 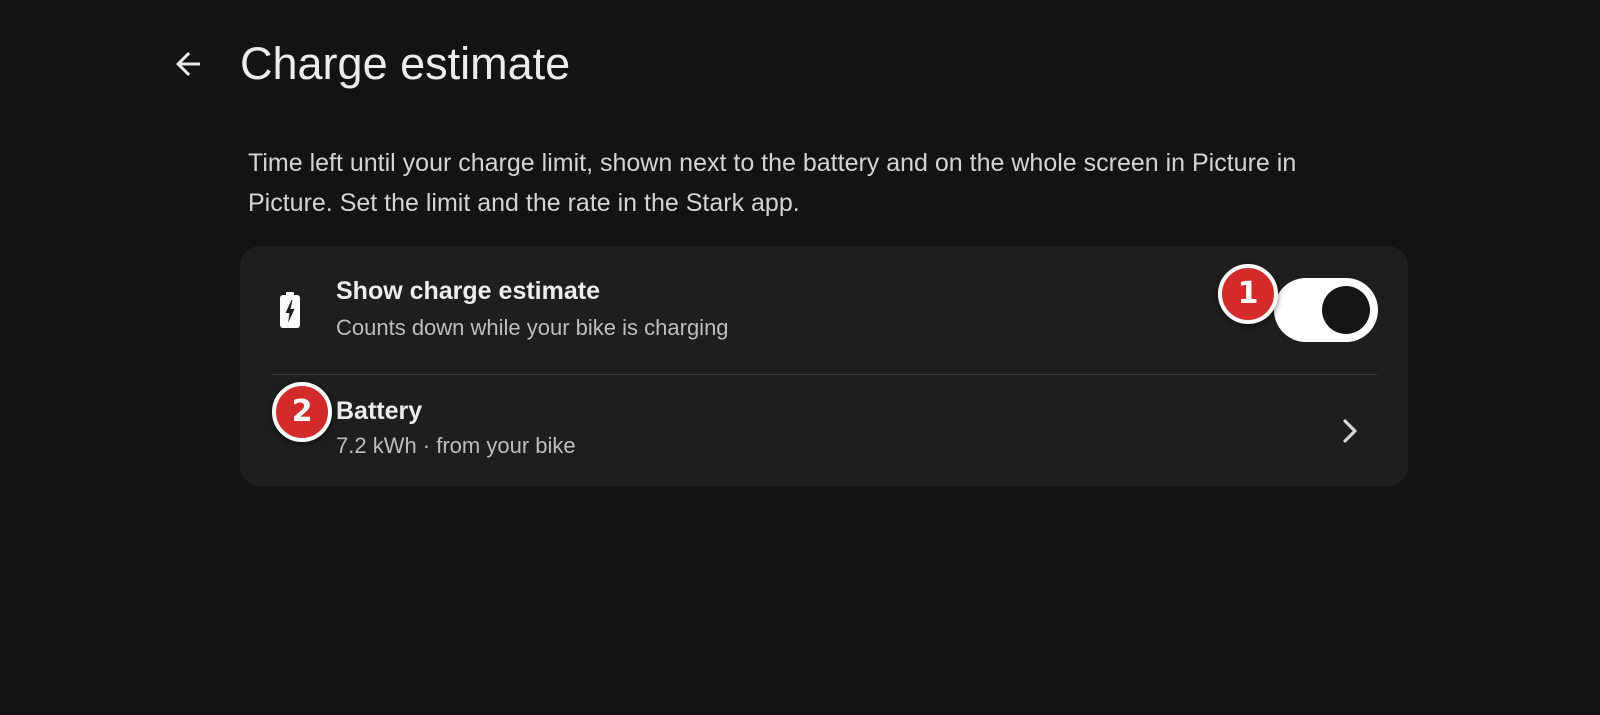 What do you see at coordinates (532, 327) in the screenshot?
I see `show-charge-estimate-subtitle: Counts down while your bike is charging` at bounding box center [532, 327].